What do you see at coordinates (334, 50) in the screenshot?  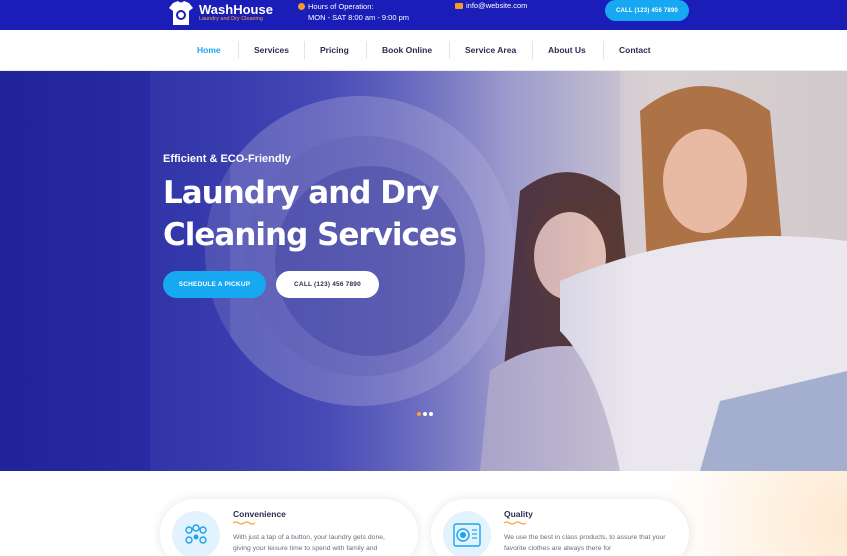 I see `nav-item-pricing: Pricing` at bounding box center [334, 50].